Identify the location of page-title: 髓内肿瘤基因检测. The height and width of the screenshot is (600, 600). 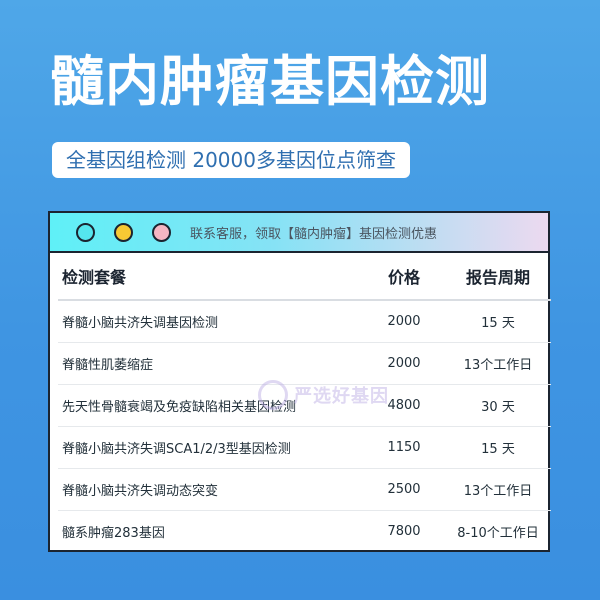
(270, 81).